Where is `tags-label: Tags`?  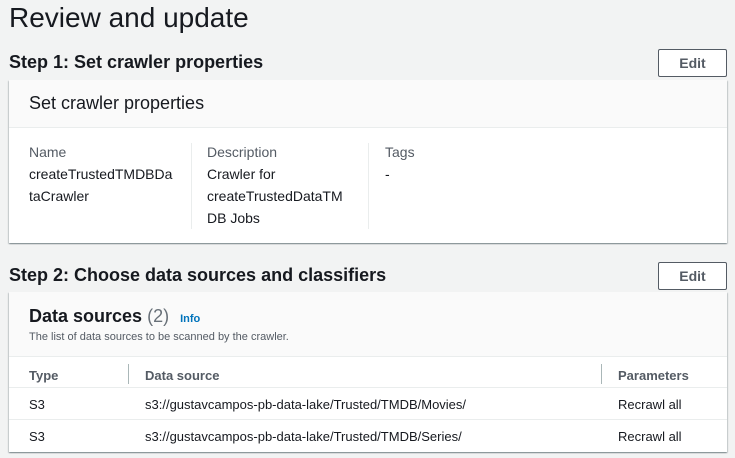 tags-label: Tags is located at coordinates (400, 152).